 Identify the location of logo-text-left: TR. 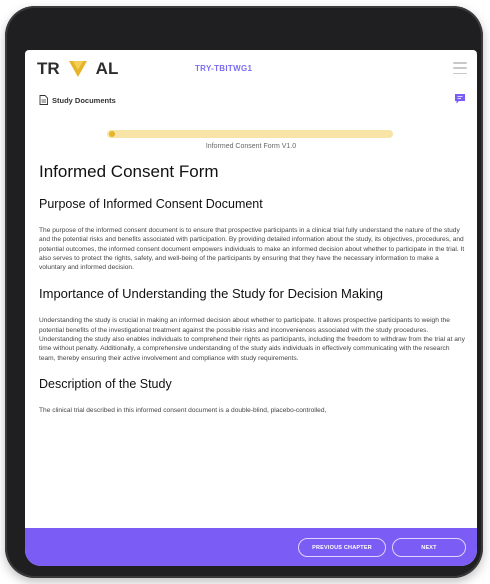
(48, 68).